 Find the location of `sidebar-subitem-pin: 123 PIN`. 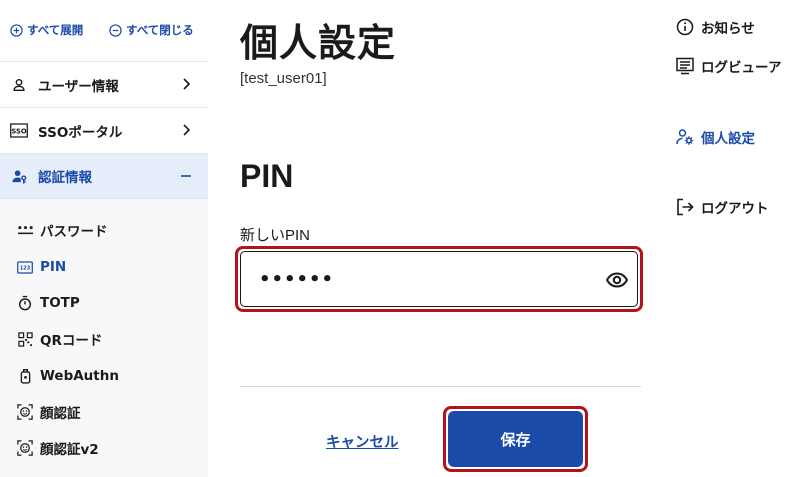

sidebar-subitem-pin: 123 PIN is located at coordinates (104, 267).